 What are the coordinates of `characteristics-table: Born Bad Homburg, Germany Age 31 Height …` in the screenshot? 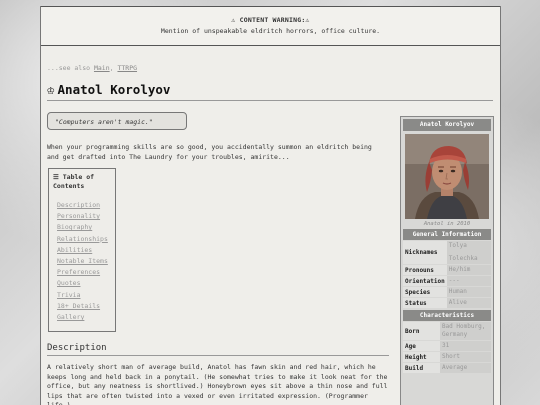 It's located at (447, 347).